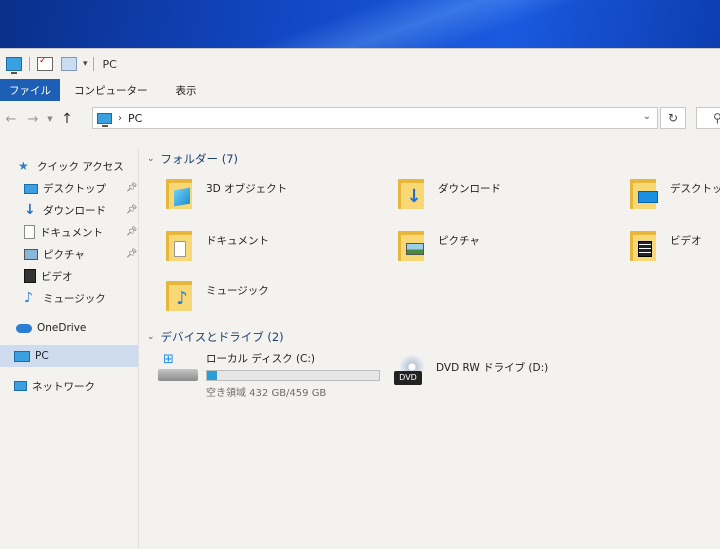  What do you see at coordinates (686, 241) in the screenshot?
I see `folder-label: ビデオ` at bounding box center [686, 241].